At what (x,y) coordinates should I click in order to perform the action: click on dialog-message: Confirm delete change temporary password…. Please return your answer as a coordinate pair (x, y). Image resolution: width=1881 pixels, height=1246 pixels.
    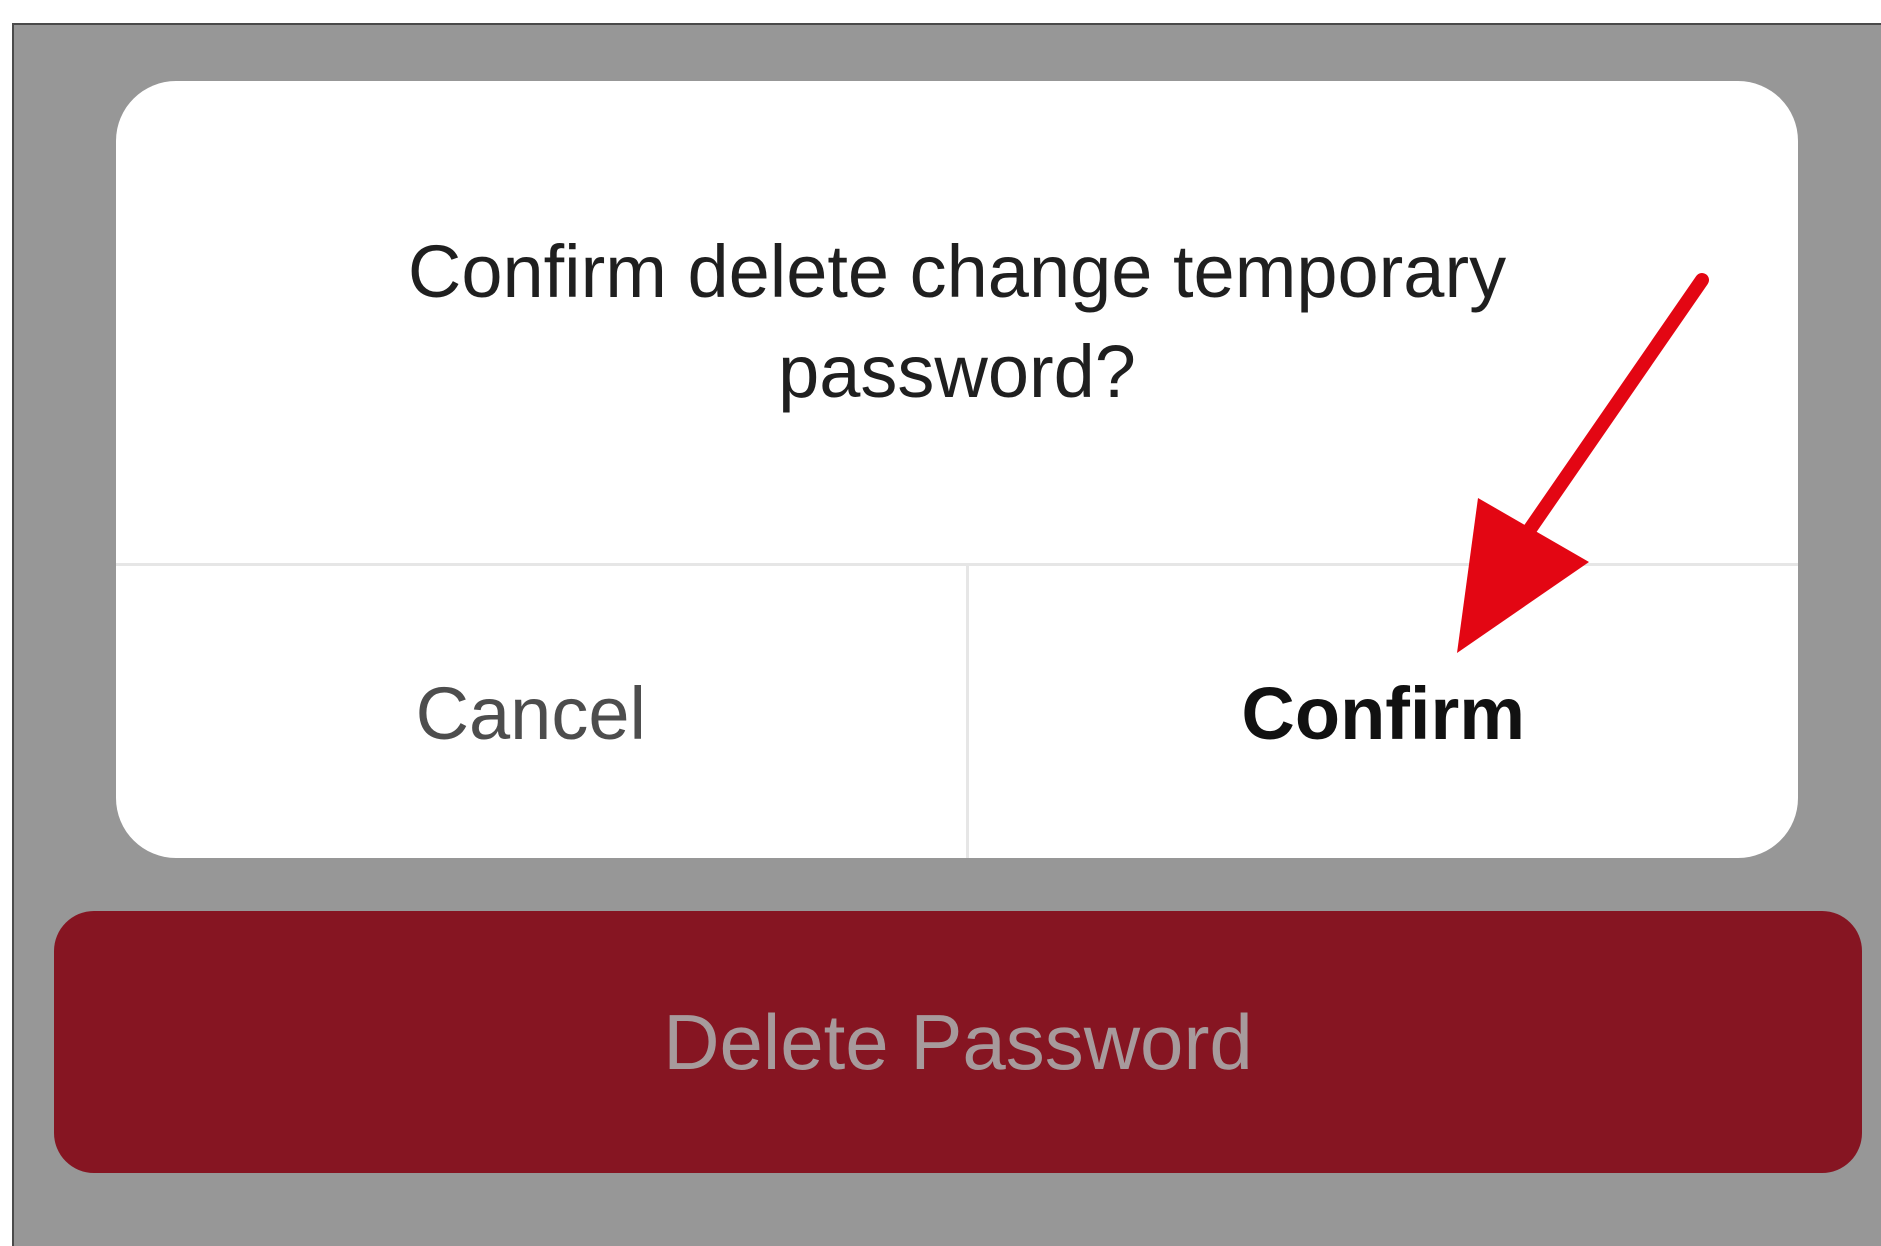
    Looking at the image, I should click on (957, 321).